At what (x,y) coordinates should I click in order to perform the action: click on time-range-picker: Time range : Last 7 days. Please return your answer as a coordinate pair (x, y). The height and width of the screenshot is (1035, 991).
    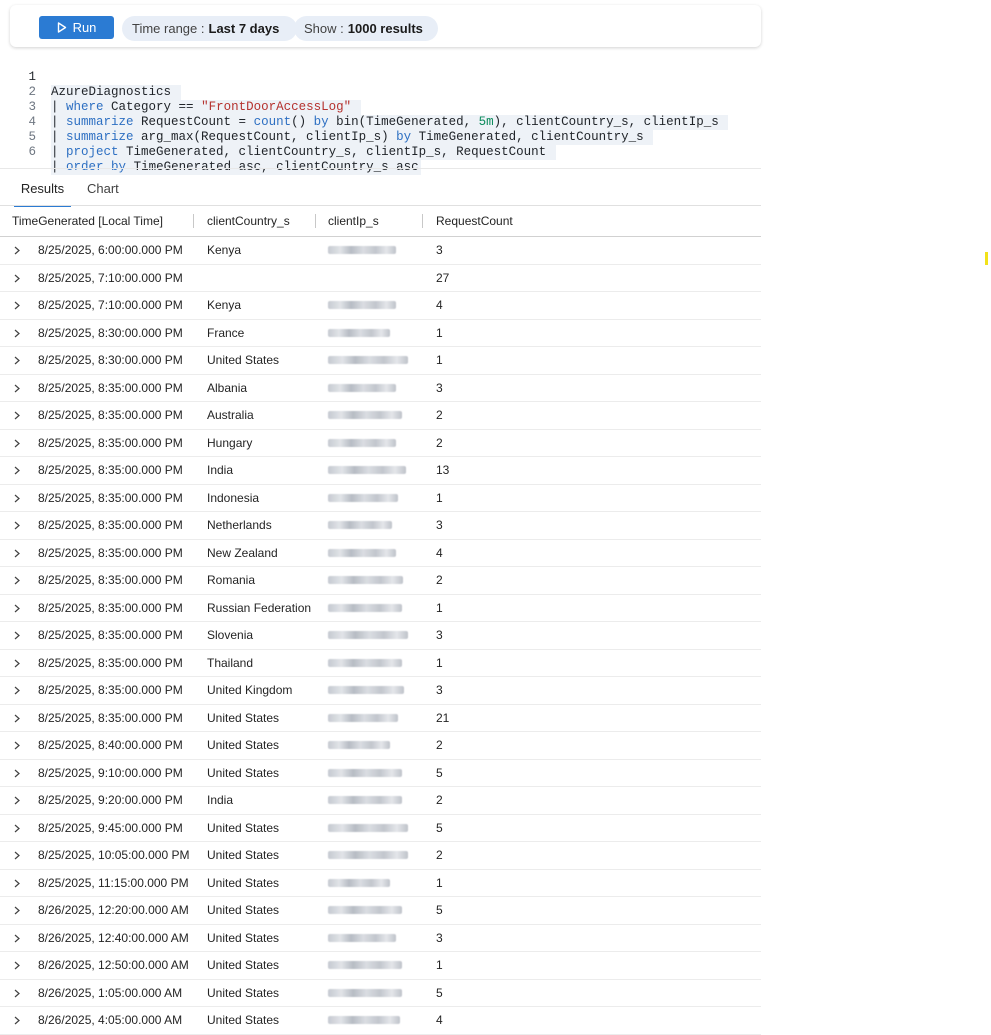
    Looking at the image, I should click on (209, 28).